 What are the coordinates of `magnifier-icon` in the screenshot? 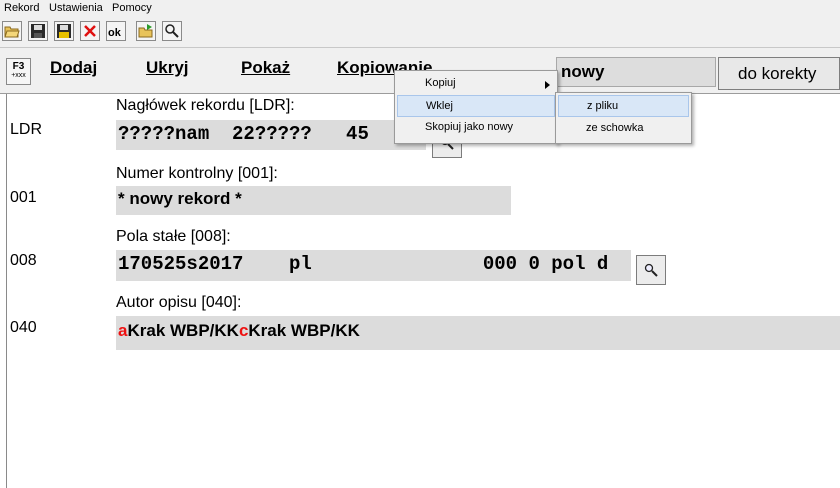 It's located at (651, 270).